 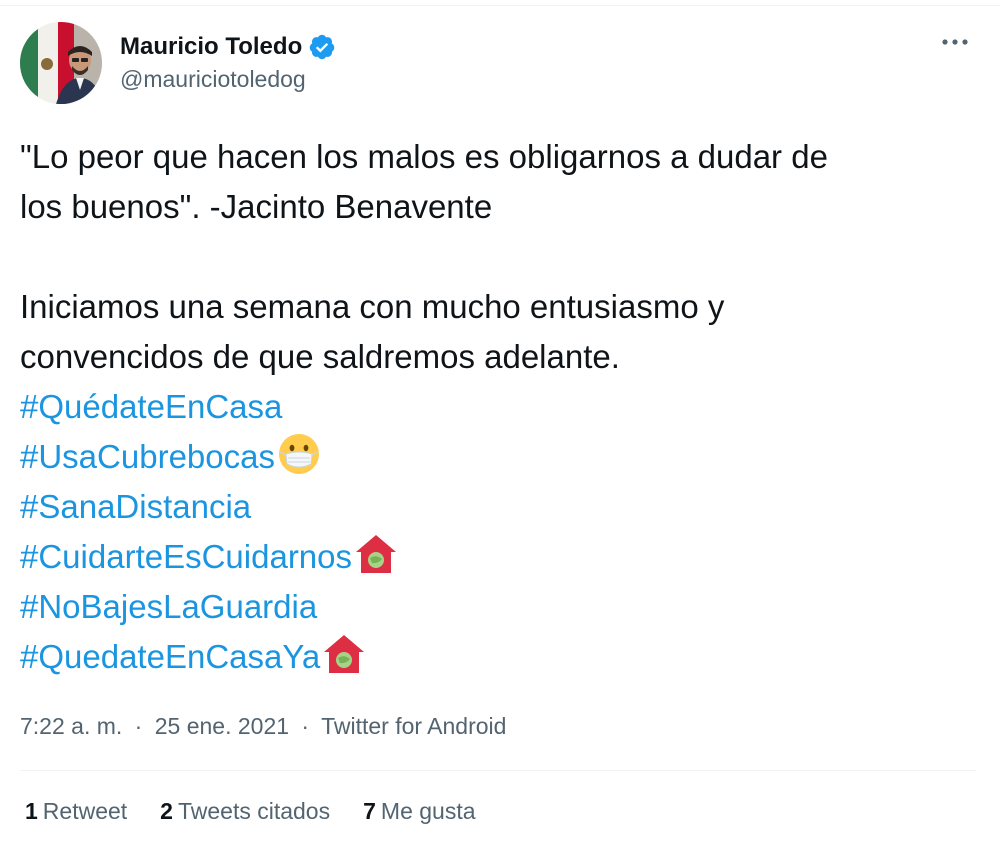 I want to click on avatar, so click(x=61, y=63).